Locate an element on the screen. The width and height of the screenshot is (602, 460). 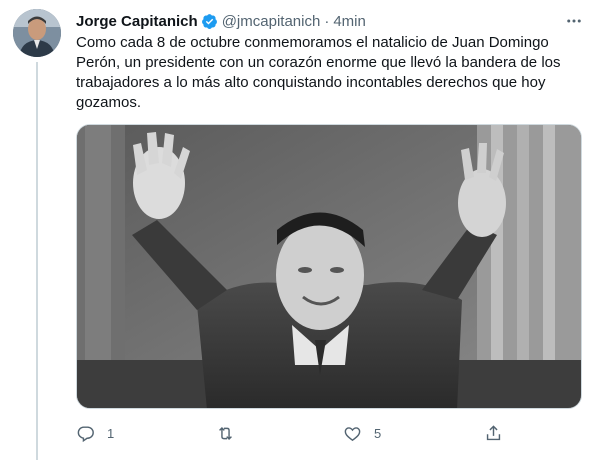
avatar-photo is located at coordinates (37, 33).